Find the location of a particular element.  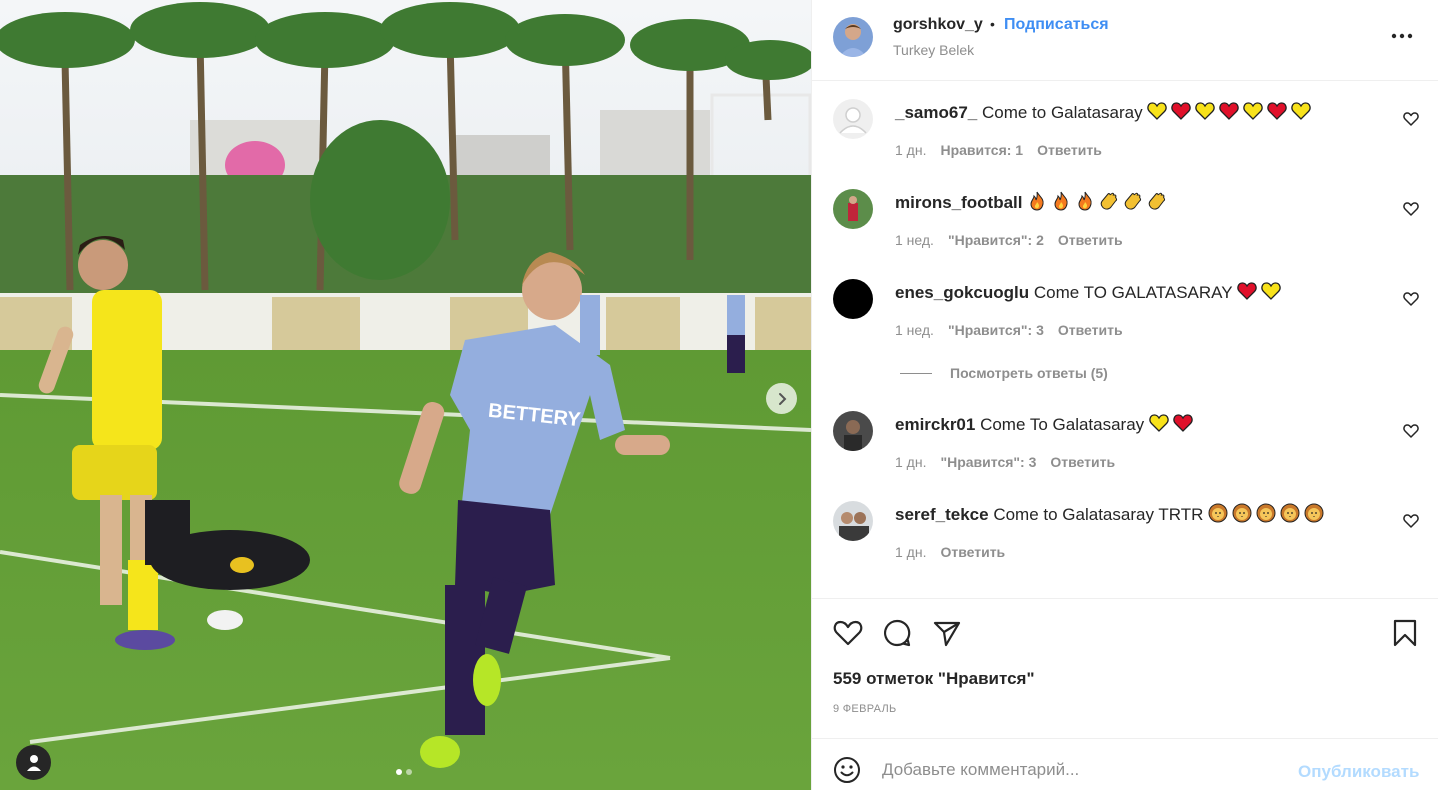

author-avatar-image is located at coordinates (853, 37).